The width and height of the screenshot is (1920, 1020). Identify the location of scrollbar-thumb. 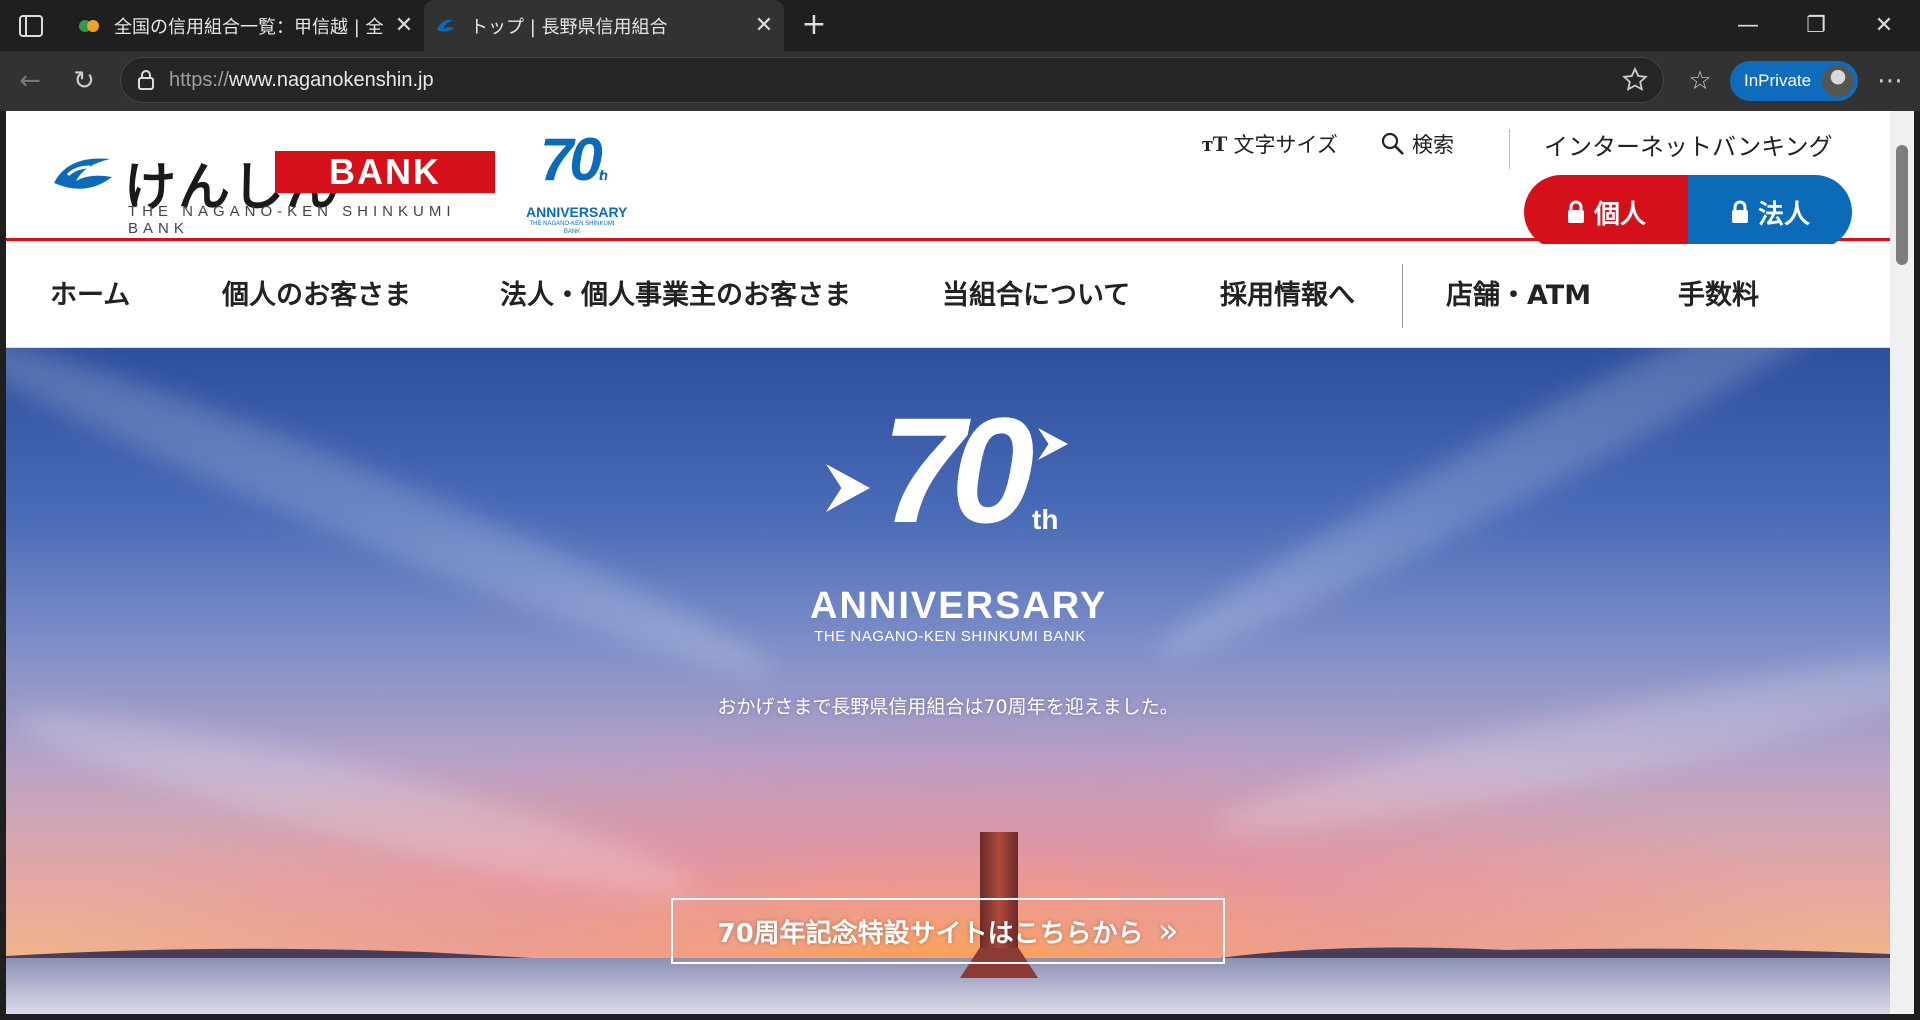
(1902, 205).